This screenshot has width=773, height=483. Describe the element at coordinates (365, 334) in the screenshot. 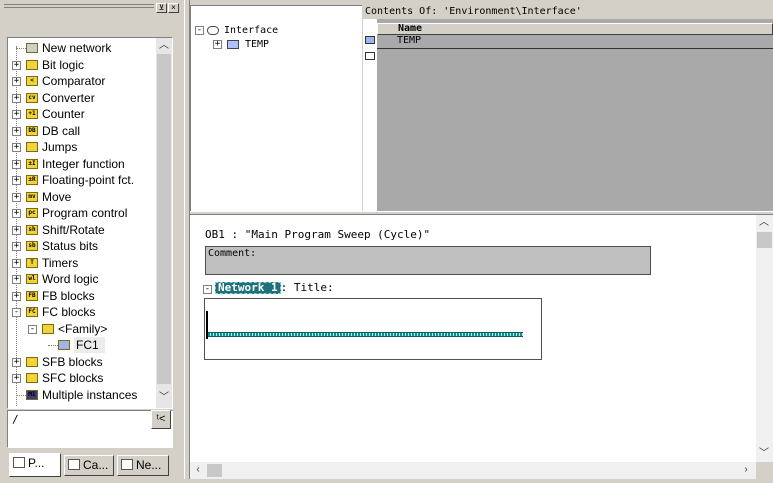

I see `ladder-rung` at that location.